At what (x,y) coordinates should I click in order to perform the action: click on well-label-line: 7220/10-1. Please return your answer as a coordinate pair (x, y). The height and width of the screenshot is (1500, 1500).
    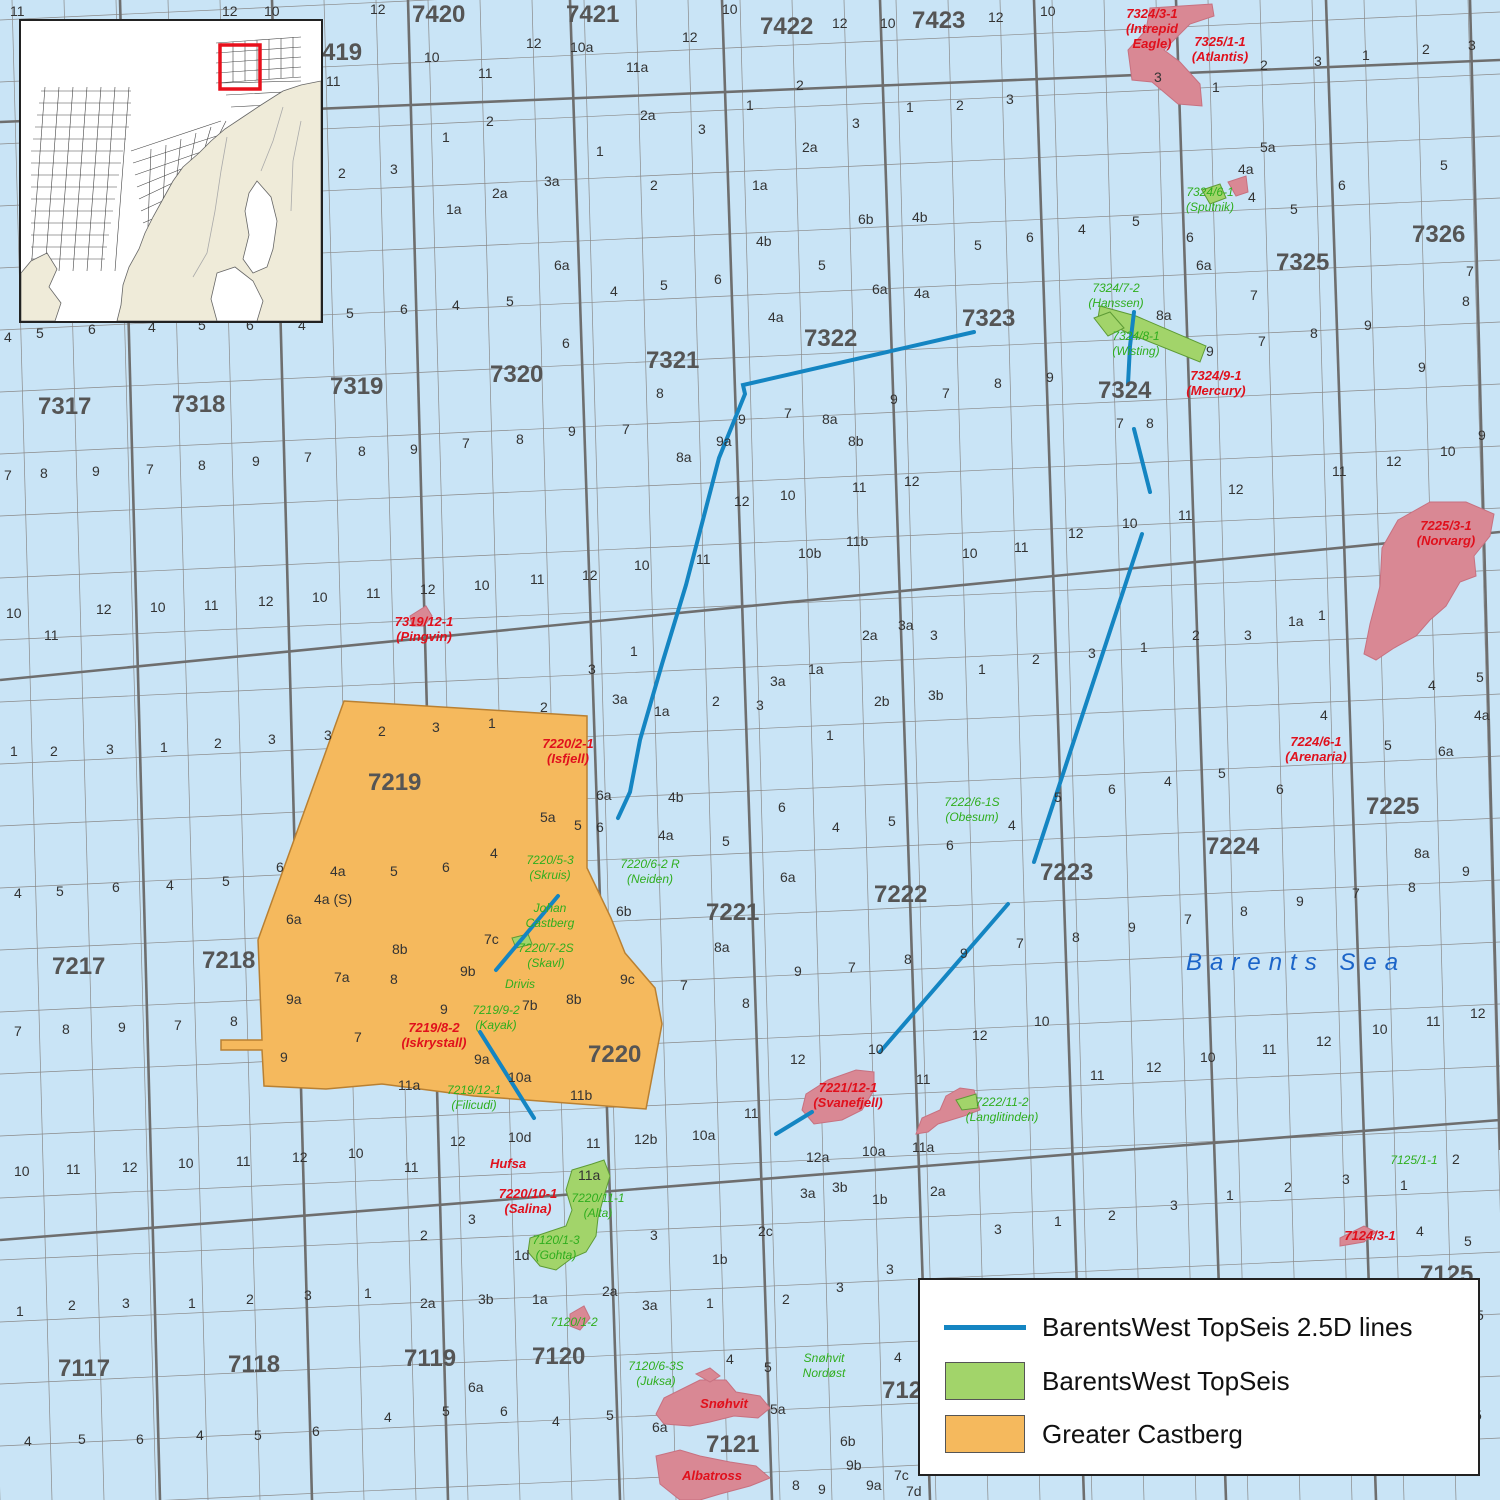
    Looking at the image, I should click on (528, 1193).